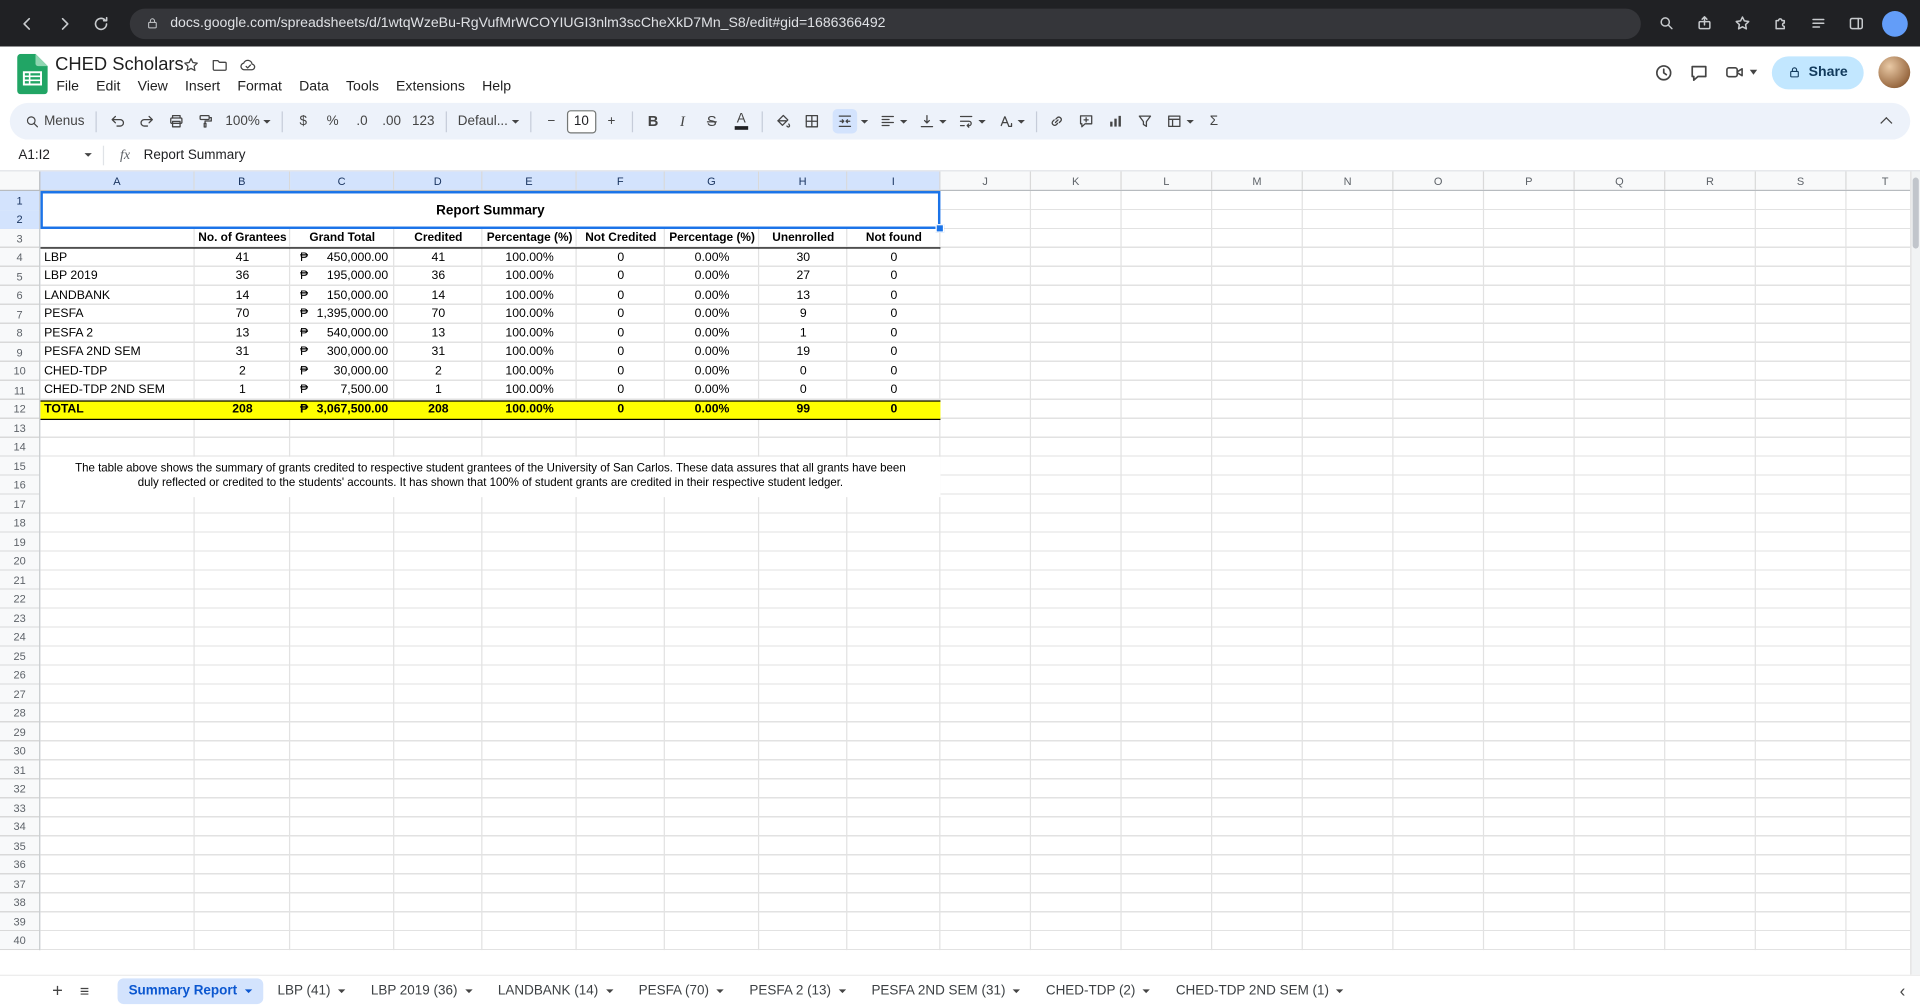  What do you see at coordinates (19, 769) in the screenshot?
I see `row-header-31: 31` at bounding box center [19, 769].